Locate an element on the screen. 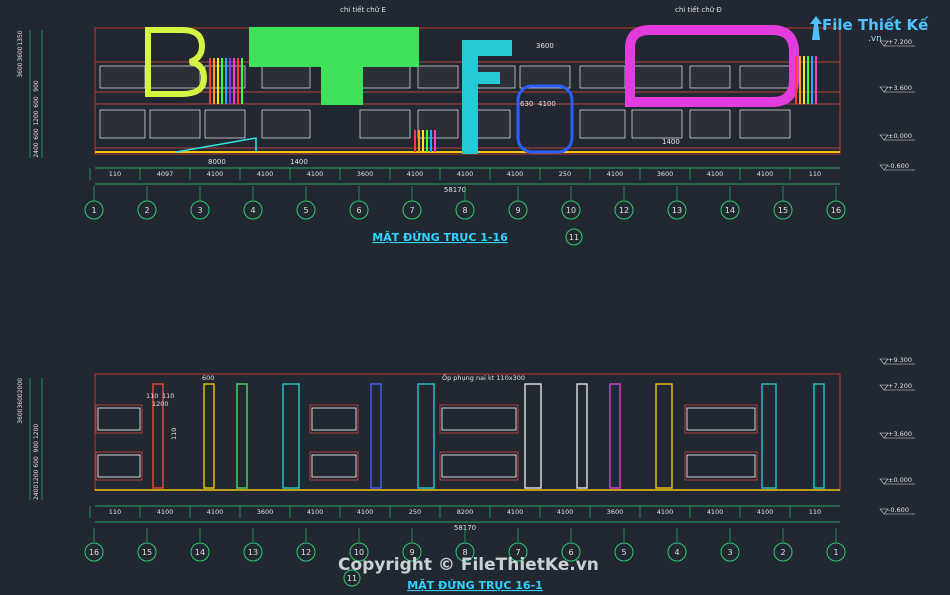 The width and height of the screenshot is (950, 595). top-left-dims: 13503600360090060012006002400 is located at coordinates (30, 94).